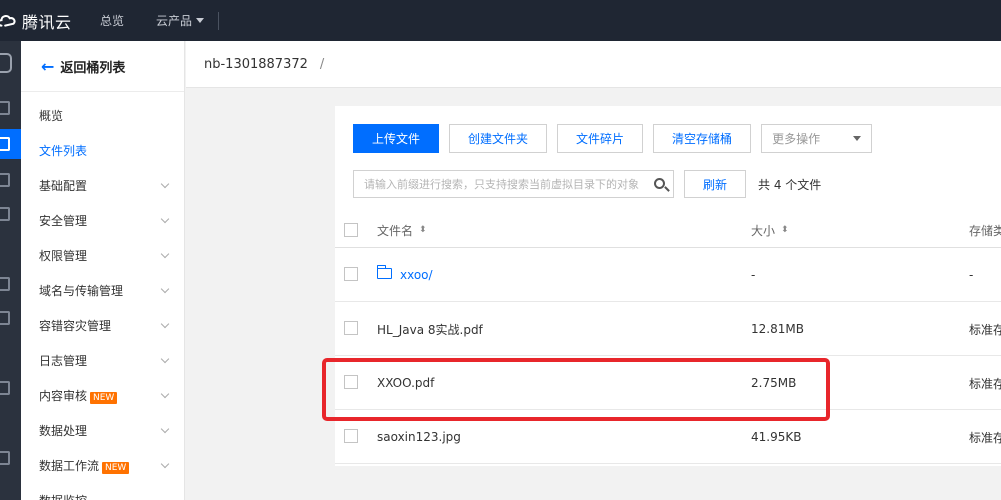 The height and width of the screenshot is (500, 1001). I want to click on sidebar-item-label: 域名与传输管理, so click(81, 291).